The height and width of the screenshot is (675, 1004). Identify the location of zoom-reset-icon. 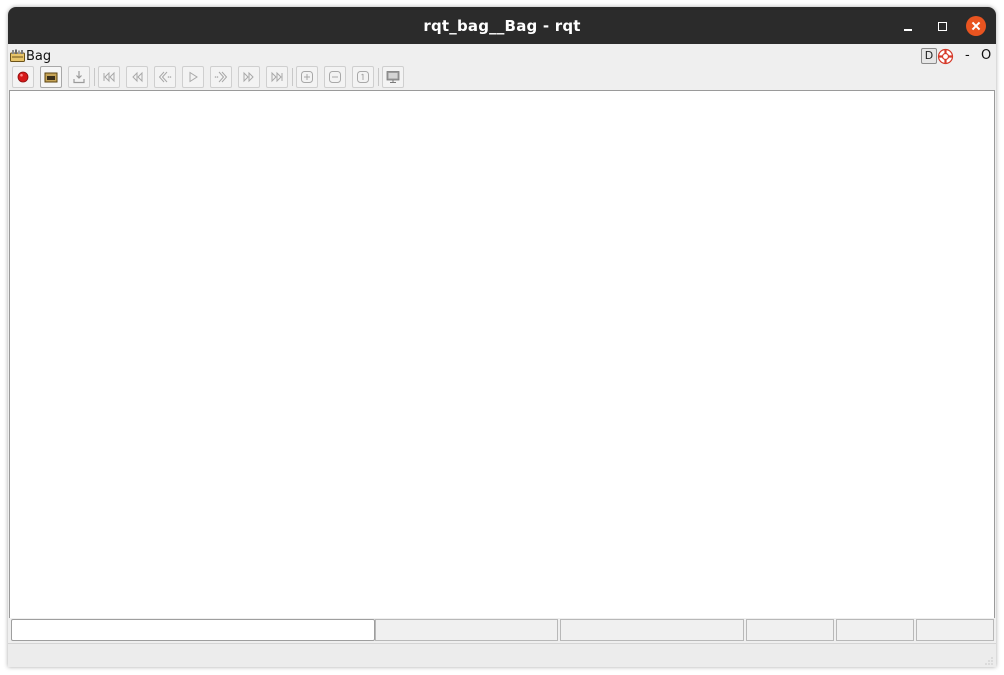
(363, 77).